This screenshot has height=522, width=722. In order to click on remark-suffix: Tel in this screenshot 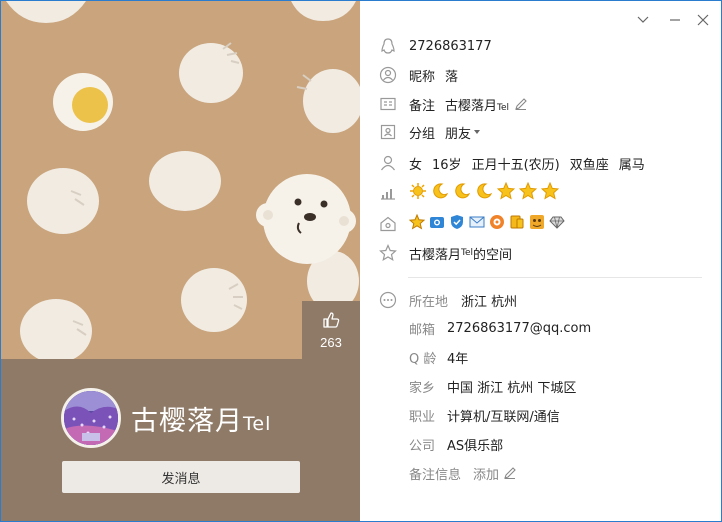, I will do `click(503, 107)`.